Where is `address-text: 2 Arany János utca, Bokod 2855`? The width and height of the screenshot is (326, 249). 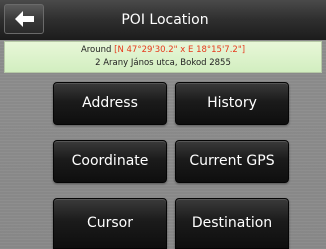
address-text: 2 Arany János utca, Bokod 2855 is located at coordinates (163, 63).